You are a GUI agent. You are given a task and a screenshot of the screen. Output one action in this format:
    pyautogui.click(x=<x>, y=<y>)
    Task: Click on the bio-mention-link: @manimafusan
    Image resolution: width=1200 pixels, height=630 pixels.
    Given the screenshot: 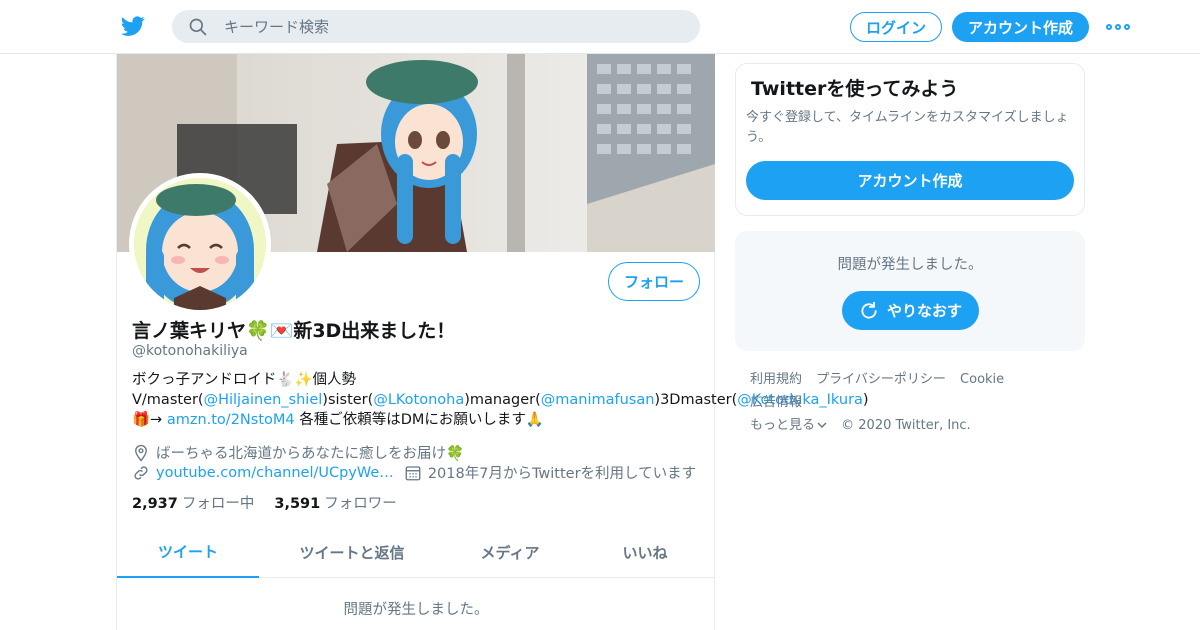 What is the action you would take?
    pyautogui.click(x=598, y=400)
    